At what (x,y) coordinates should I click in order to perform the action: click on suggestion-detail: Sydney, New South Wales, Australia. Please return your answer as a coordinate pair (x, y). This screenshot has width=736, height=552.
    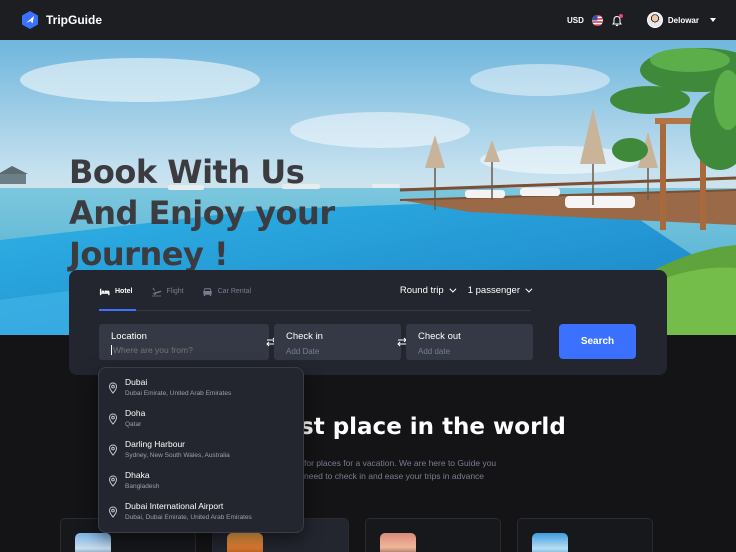
    Looking at the image, I should click on (177, 455).